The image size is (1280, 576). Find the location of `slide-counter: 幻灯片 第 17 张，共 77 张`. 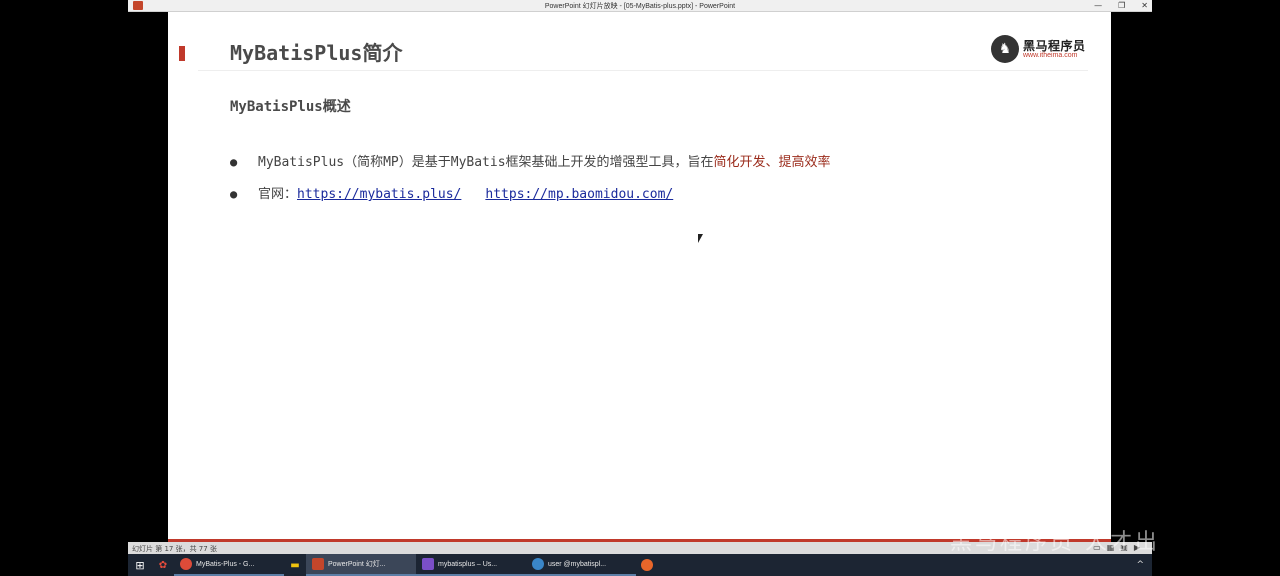

slide-counter: 幻灯片 第 17 张，共 77 张 is located at coordinates (174, 549).